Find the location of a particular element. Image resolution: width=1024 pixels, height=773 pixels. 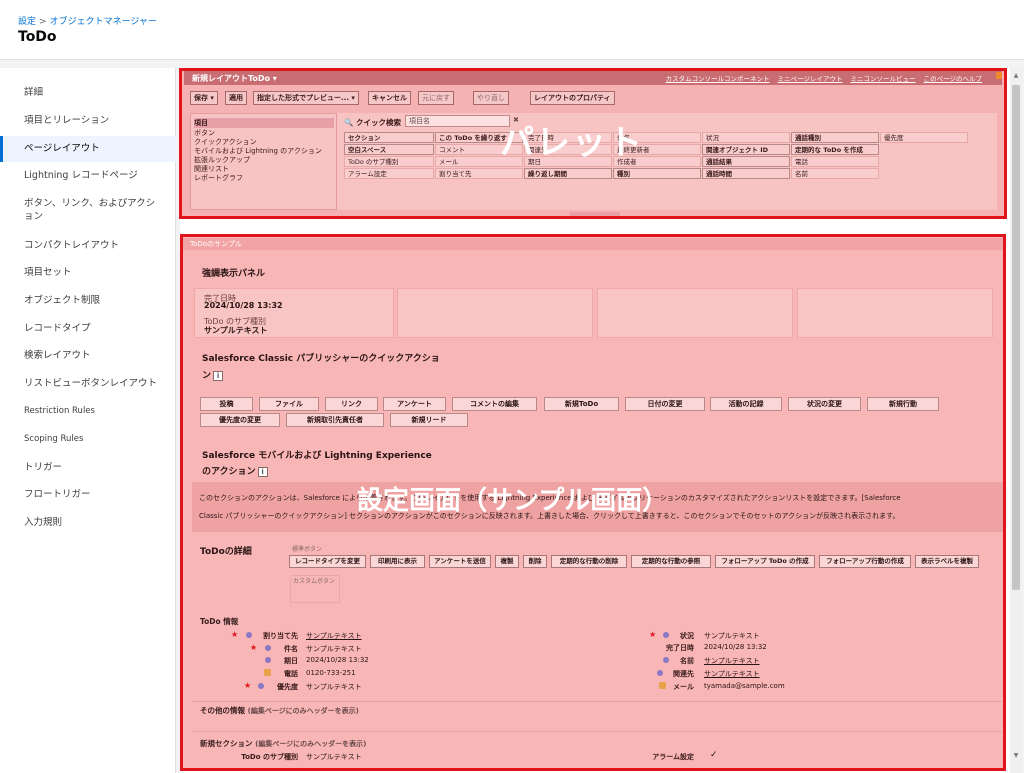

quick-search-label: 🔍 クイック検索 is located at coordinates (372, 122).